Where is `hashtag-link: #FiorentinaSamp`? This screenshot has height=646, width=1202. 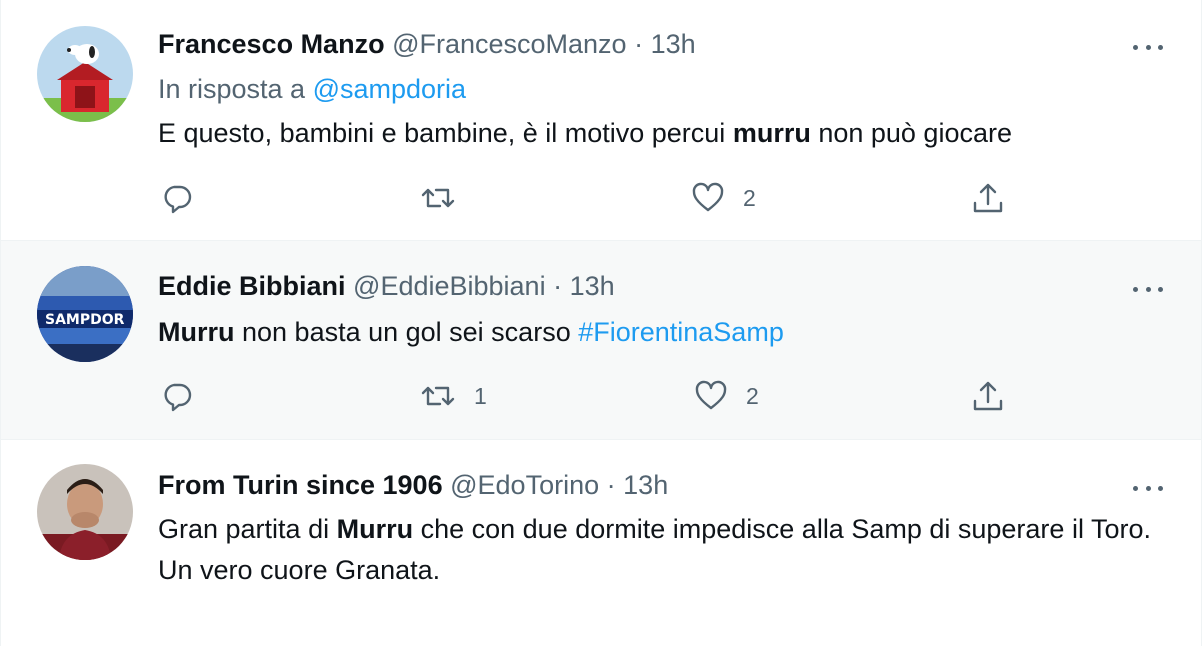
hashtag-link: #FiorentinaSamp is located at coordinates (681, 332).